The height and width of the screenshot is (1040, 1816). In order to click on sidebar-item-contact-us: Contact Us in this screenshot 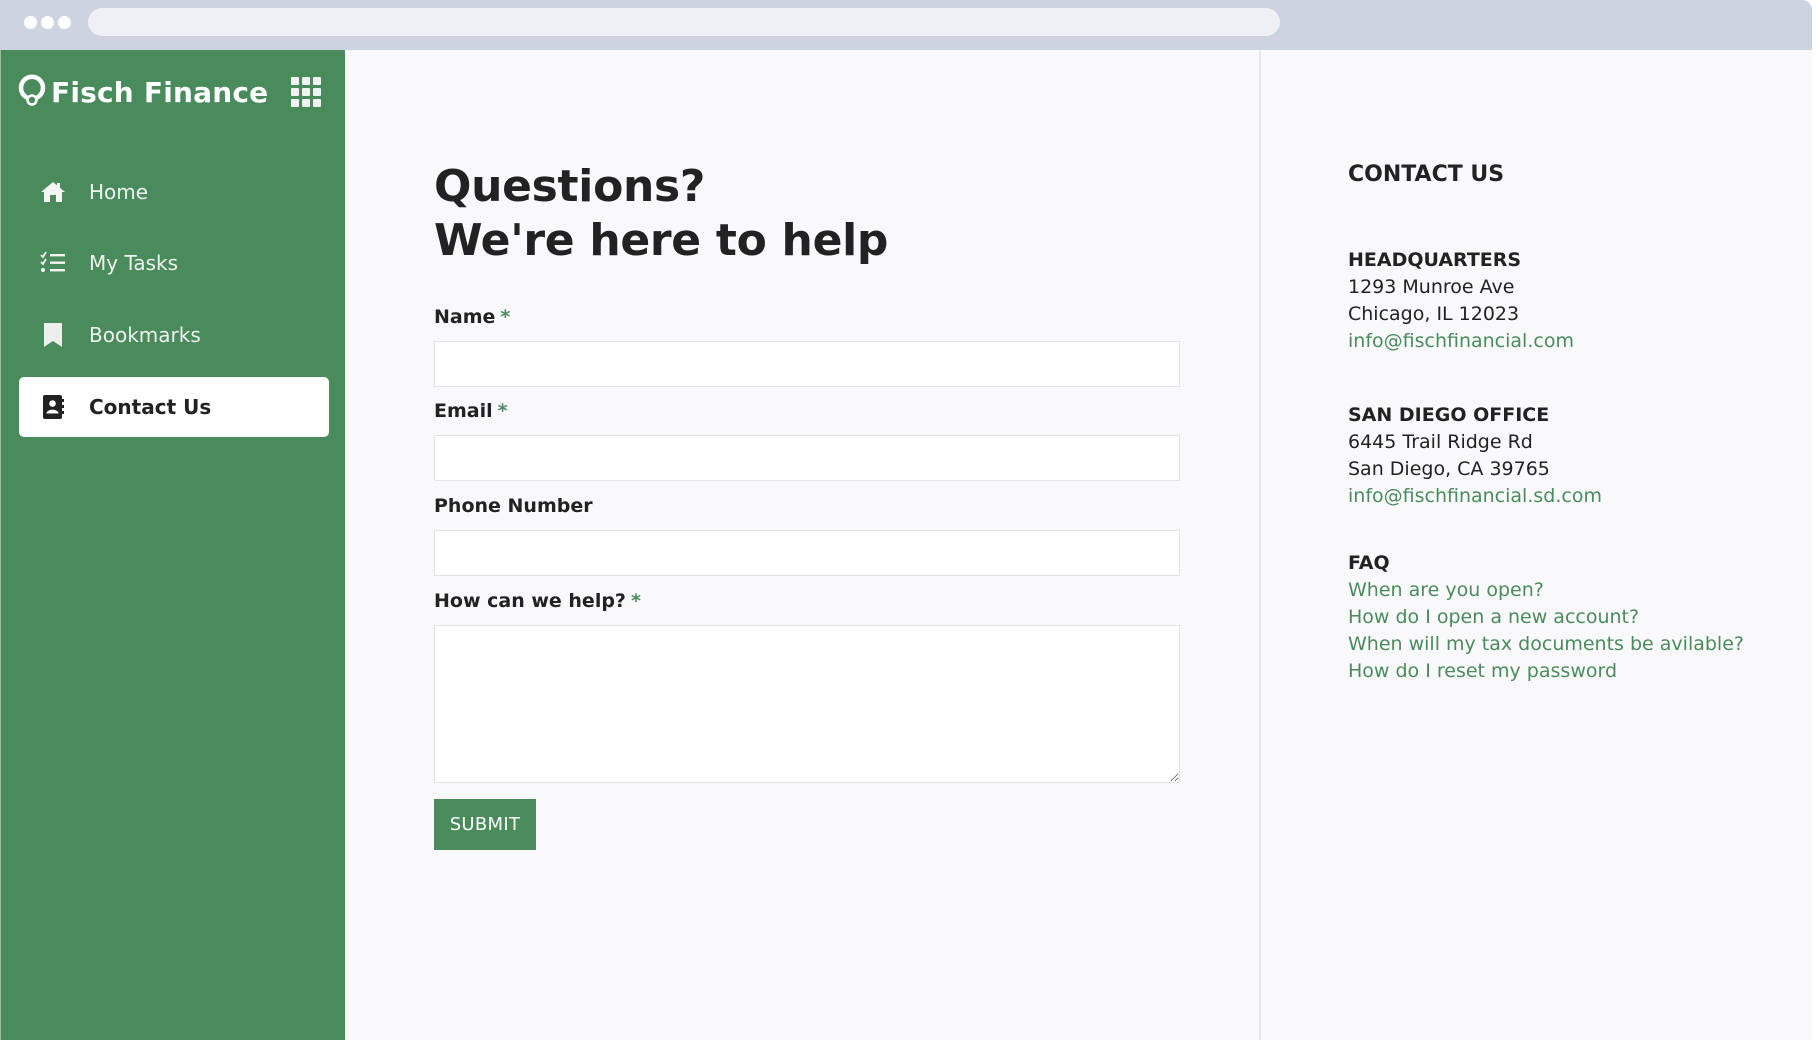, I will do `click(174, 407)`.